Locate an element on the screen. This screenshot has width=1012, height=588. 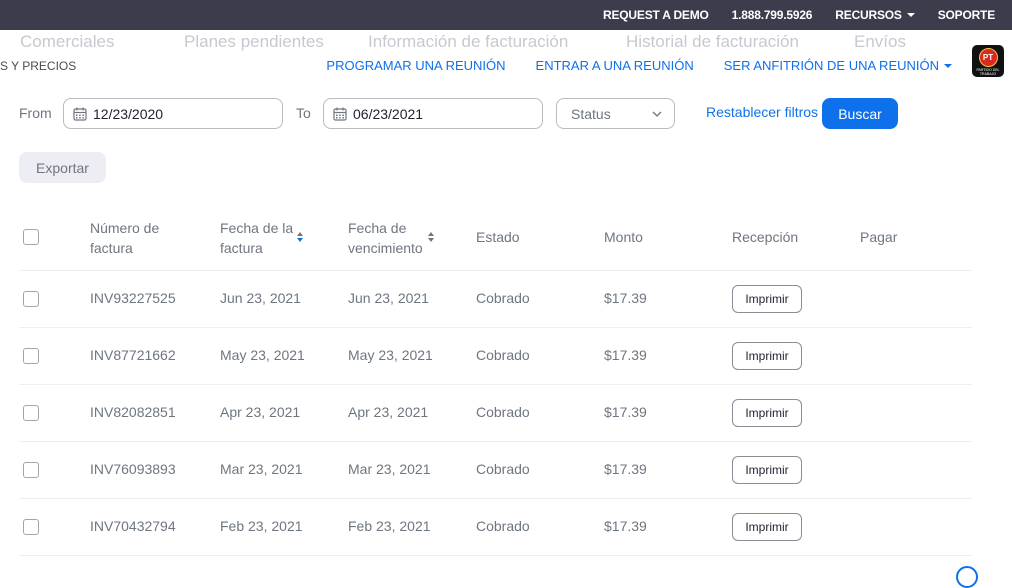
invoice-number: INV76093893 is located at coordinates (133, 469).